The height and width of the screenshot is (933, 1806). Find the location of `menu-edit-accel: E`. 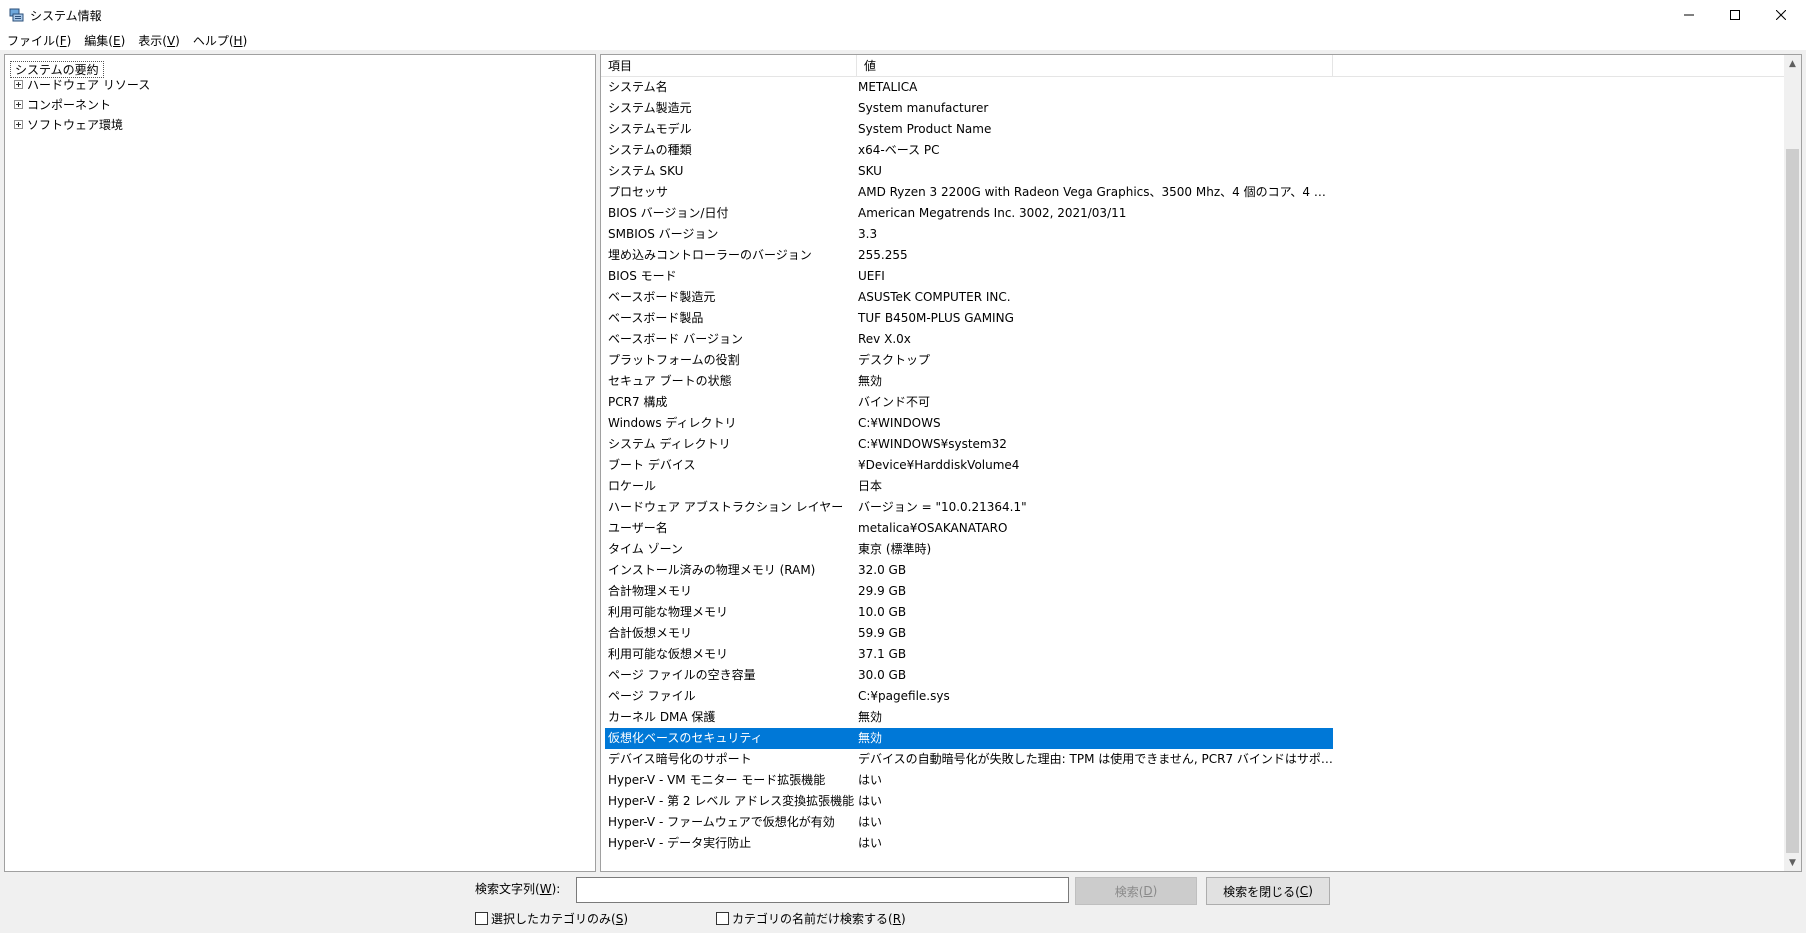

menu-edit-accel: E is located at coordinates (116, 41).